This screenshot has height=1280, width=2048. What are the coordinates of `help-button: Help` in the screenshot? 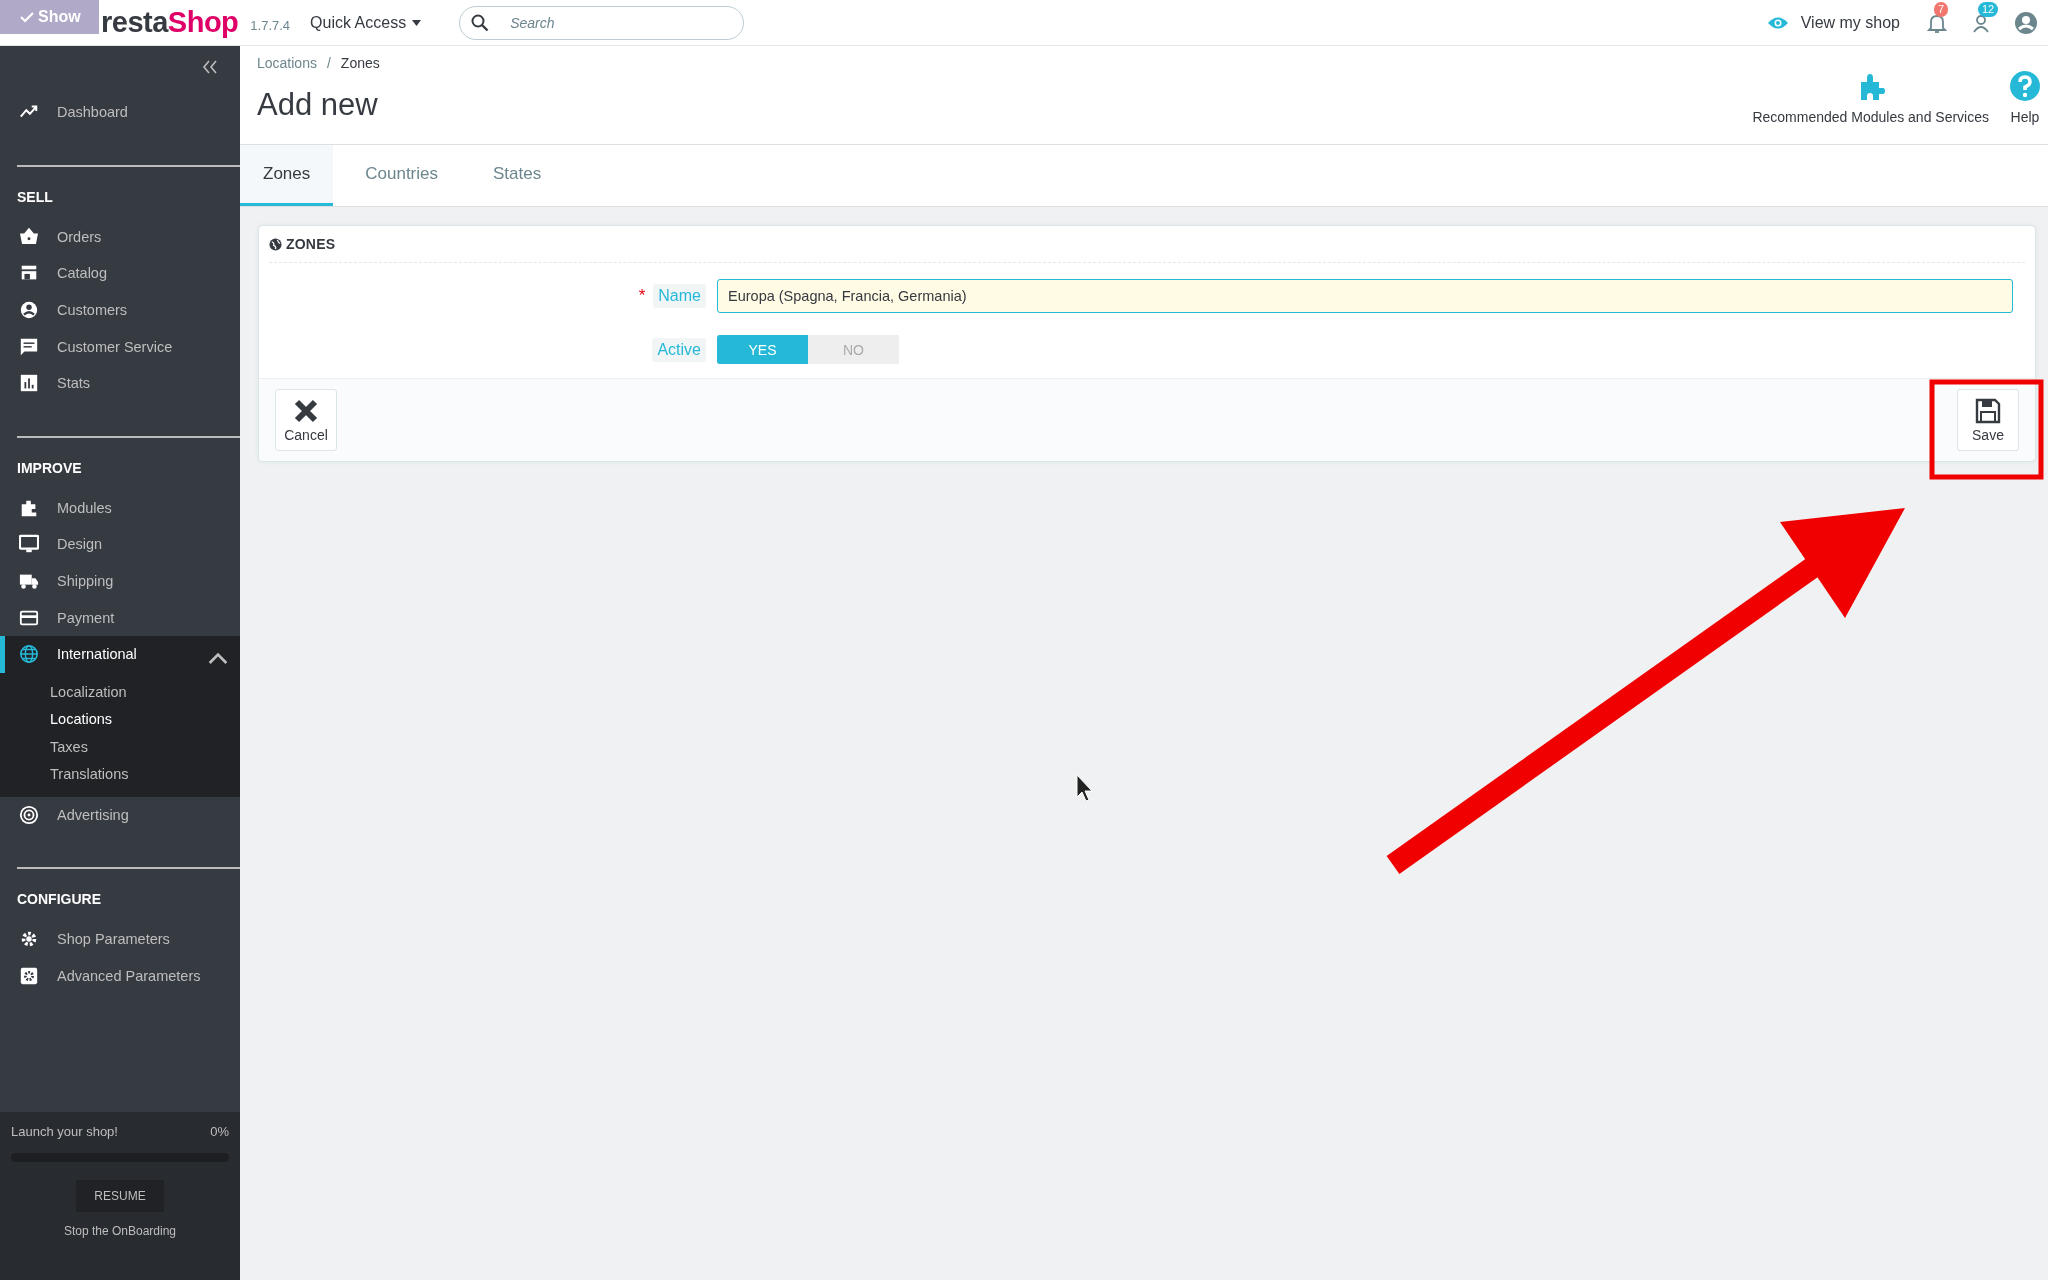 It's located at (2025, 97).